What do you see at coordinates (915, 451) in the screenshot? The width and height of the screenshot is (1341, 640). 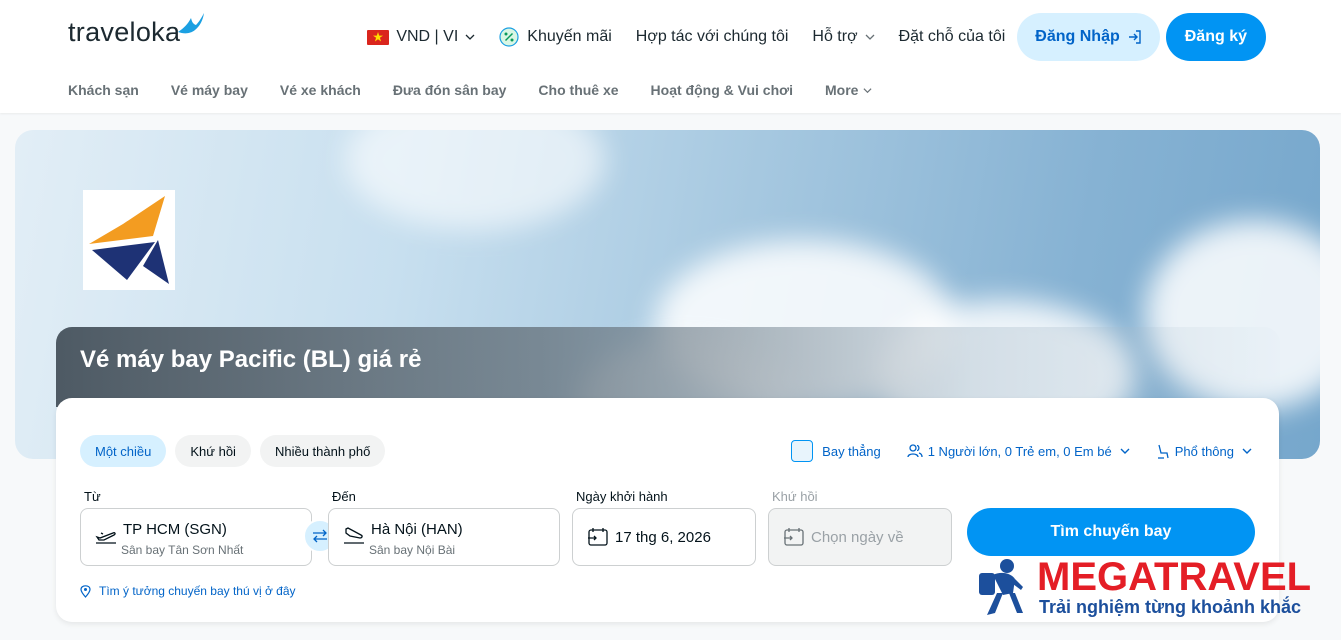 I see `passengers-icon` at bounding box center [915, 451].